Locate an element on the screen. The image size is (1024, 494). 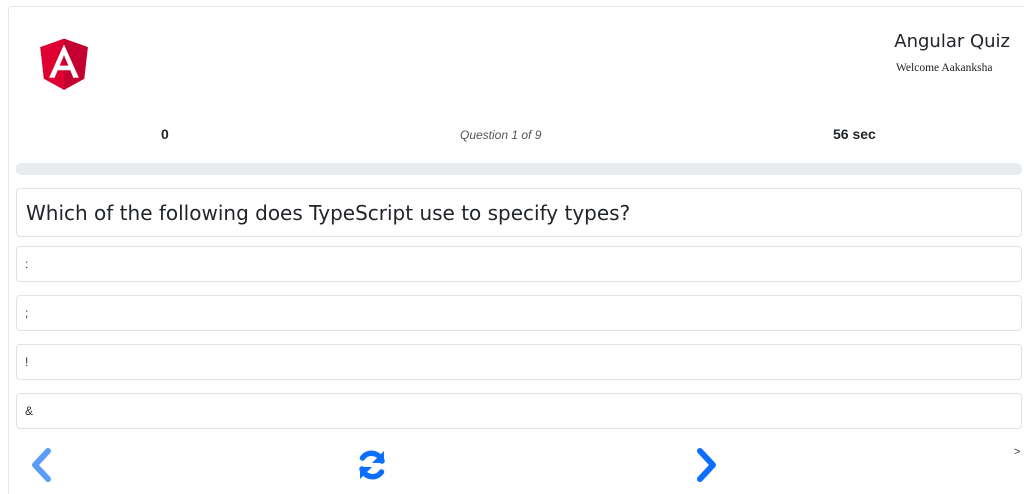
option-2: ; is located at coordinates (519, 313).